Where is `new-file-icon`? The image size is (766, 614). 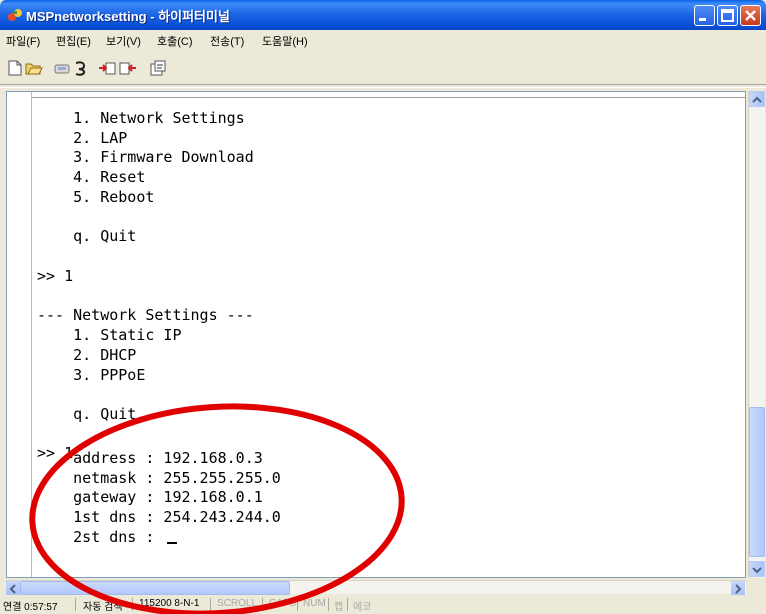
new-file-icon is located at coordinates (15, 68).